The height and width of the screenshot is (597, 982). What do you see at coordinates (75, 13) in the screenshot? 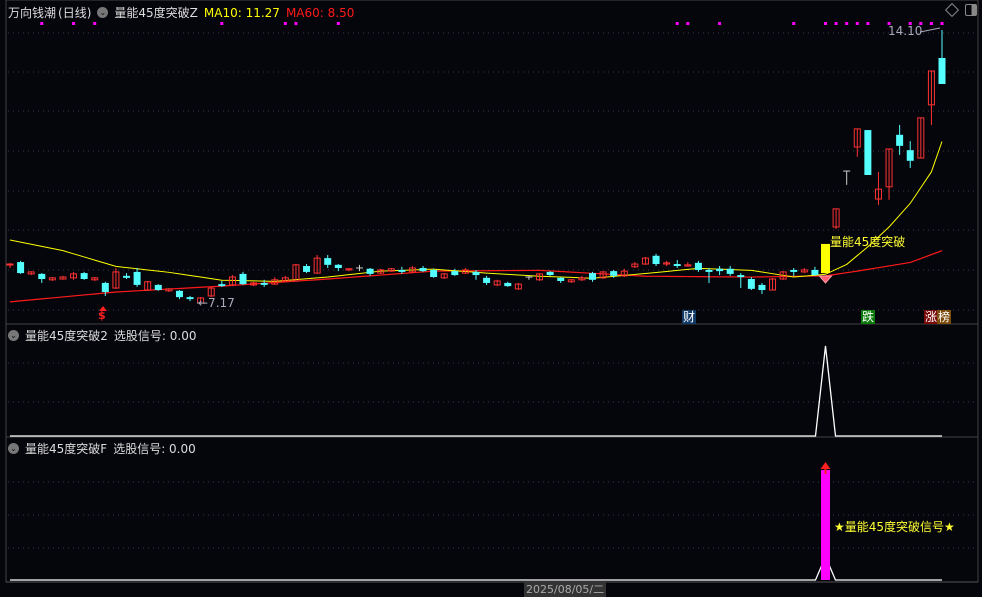
I see `period-label: (日线)` at bounding box center [75, 13].